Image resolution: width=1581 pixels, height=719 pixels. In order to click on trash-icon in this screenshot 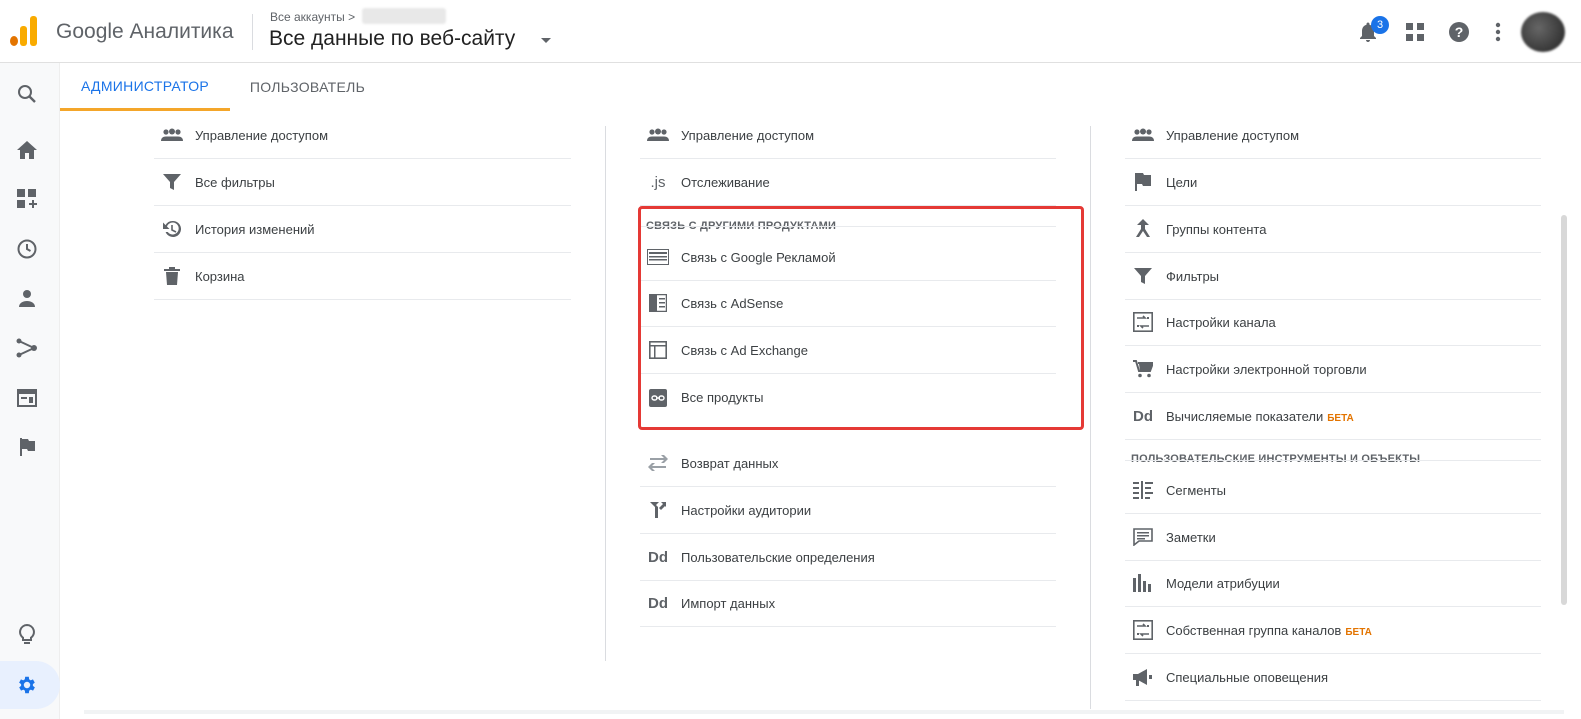, I will do `click(172, 276)`.